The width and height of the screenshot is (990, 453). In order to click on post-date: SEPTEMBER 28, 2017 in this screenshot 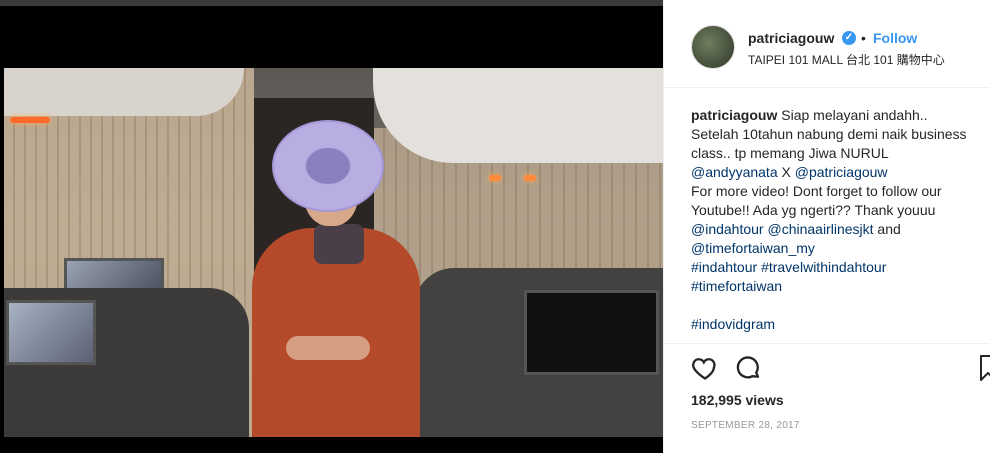, I will do `click(745, 425)`.